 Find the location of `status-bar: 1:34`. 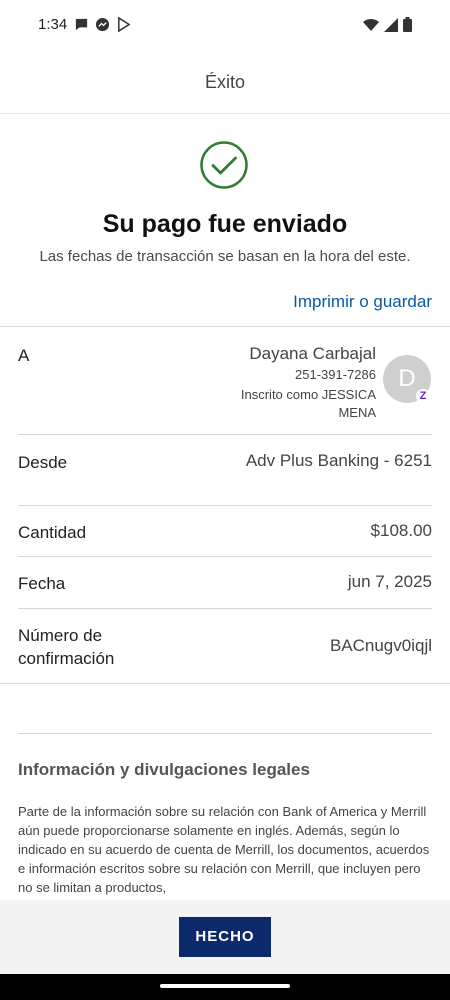

status-bar: 1:34 is located at coordinates (225, 25).